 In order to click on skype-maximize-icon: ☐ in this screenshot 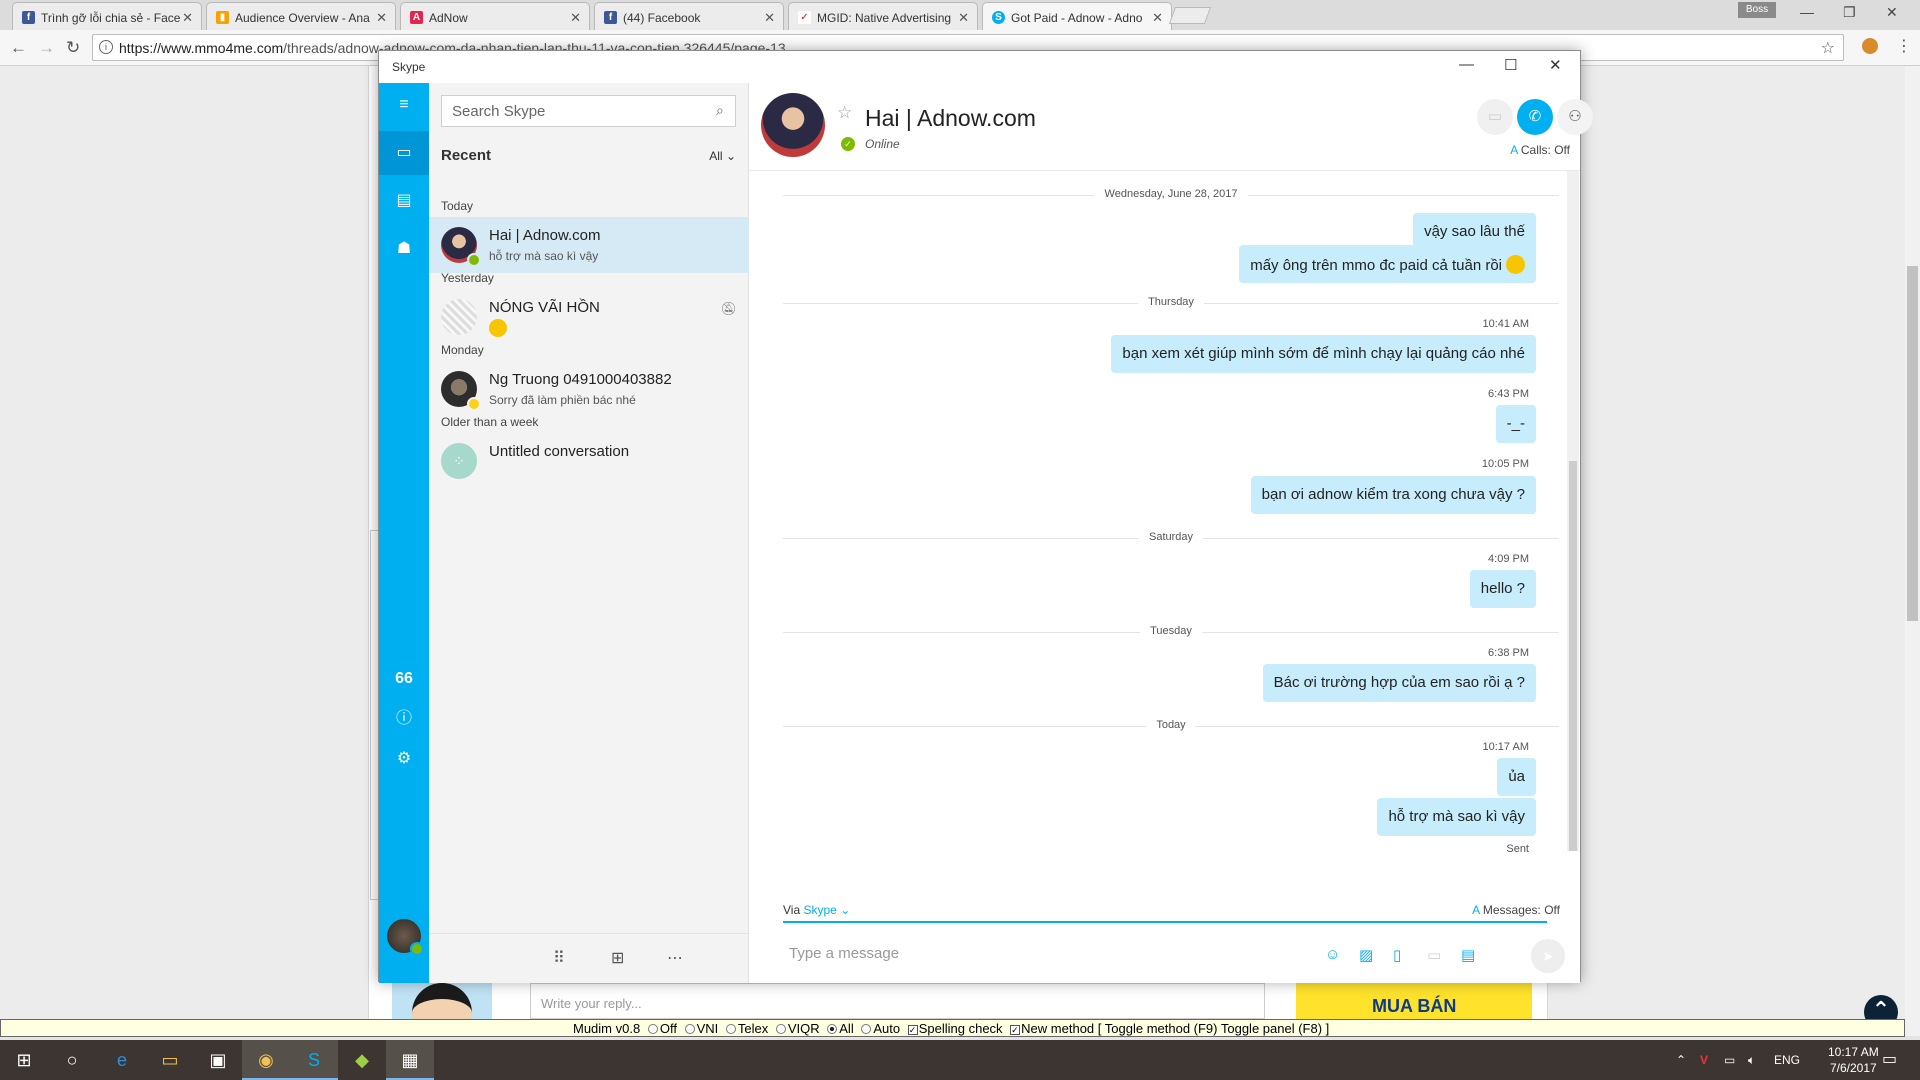, I will do `click(1510, 65)`.